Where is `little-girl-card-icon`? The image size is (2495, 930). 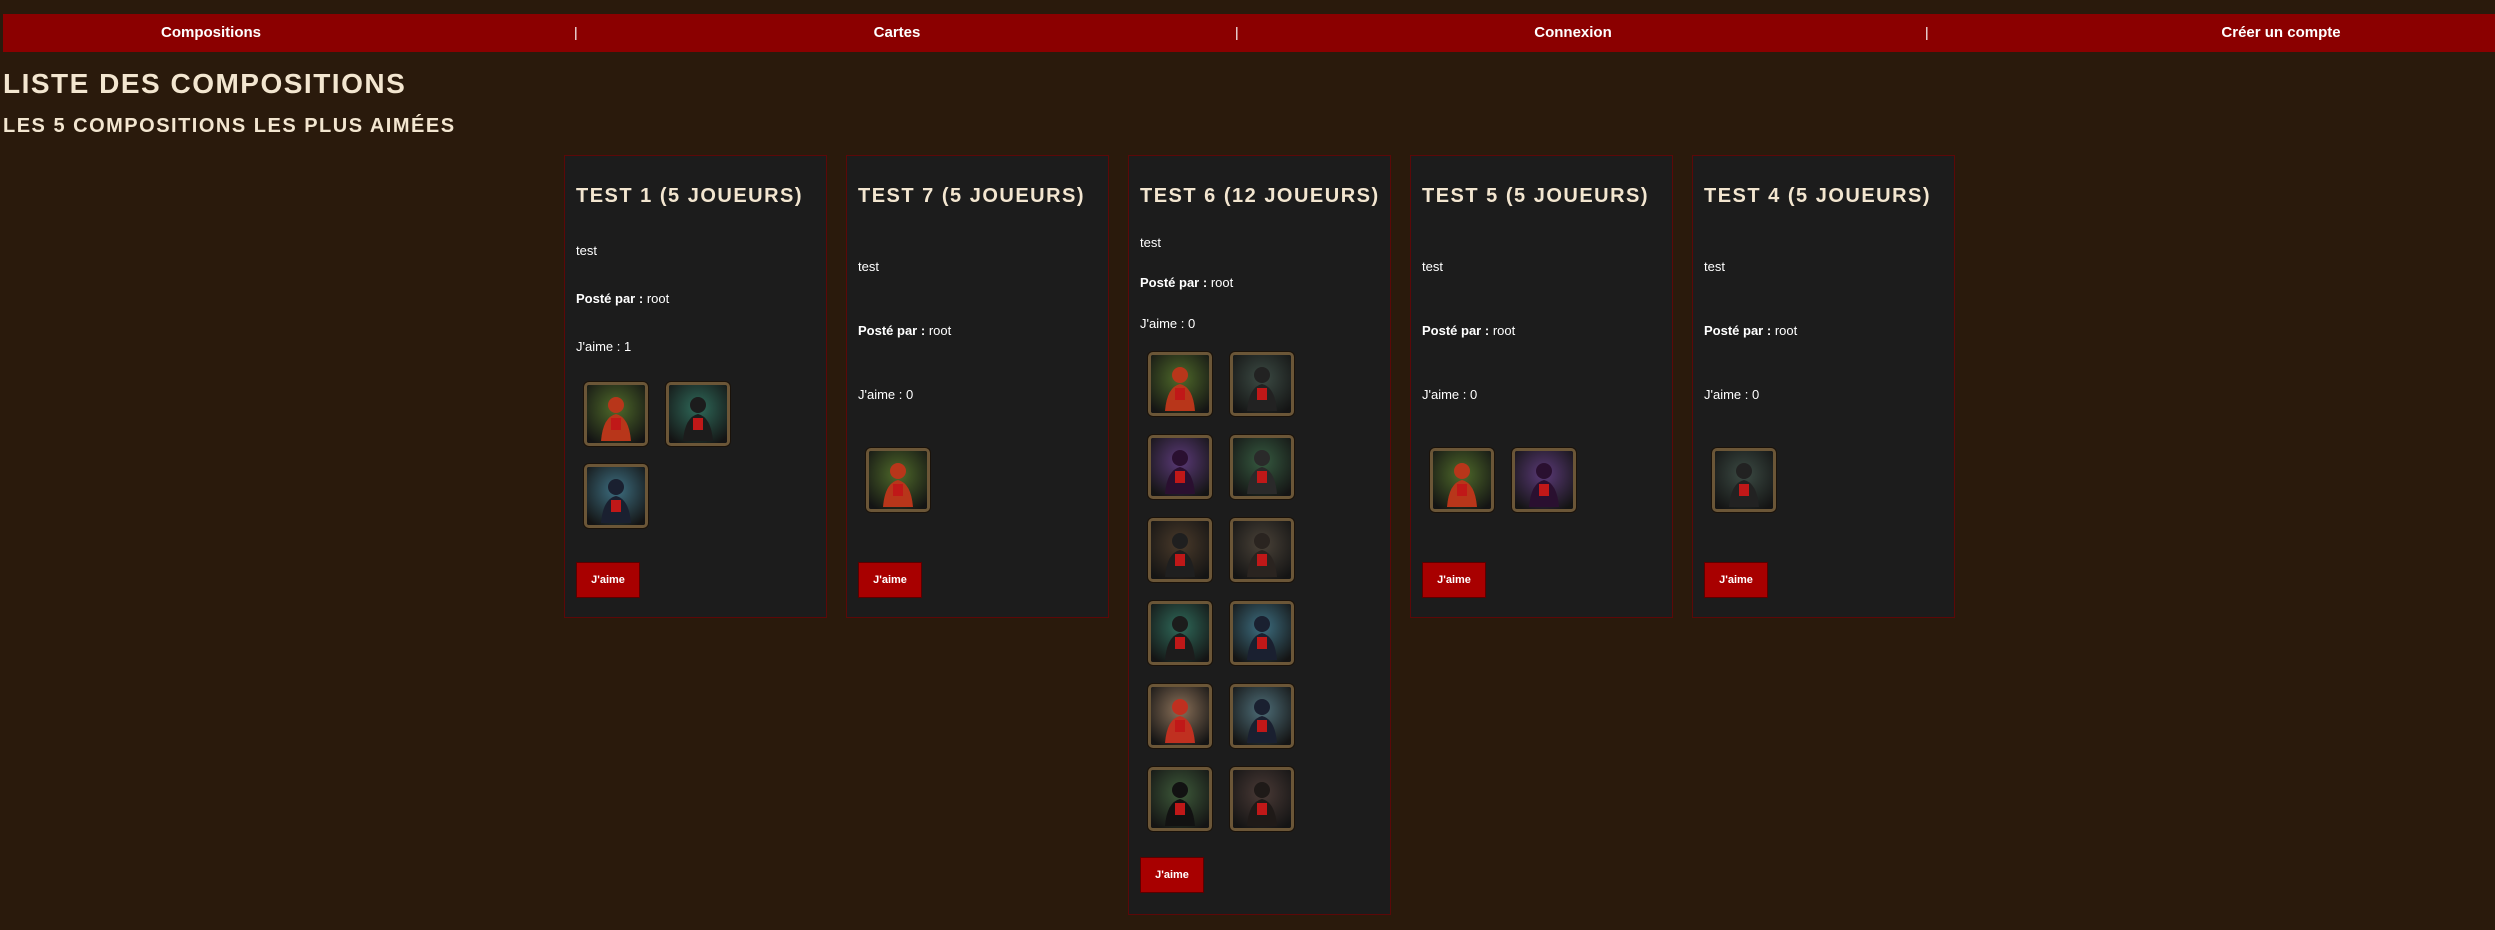
little-girl-card-icon is located at coordinates (1262, 633).